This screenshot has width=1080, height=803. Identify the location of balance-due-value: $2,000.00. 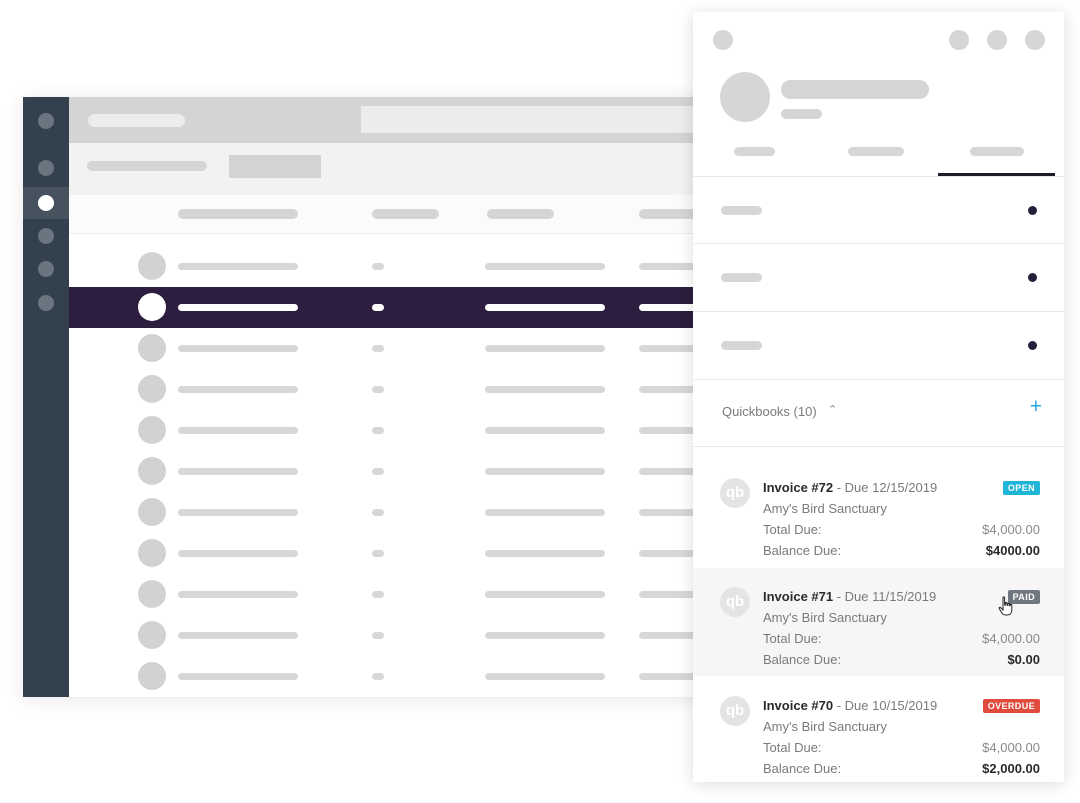
(1011, 768).